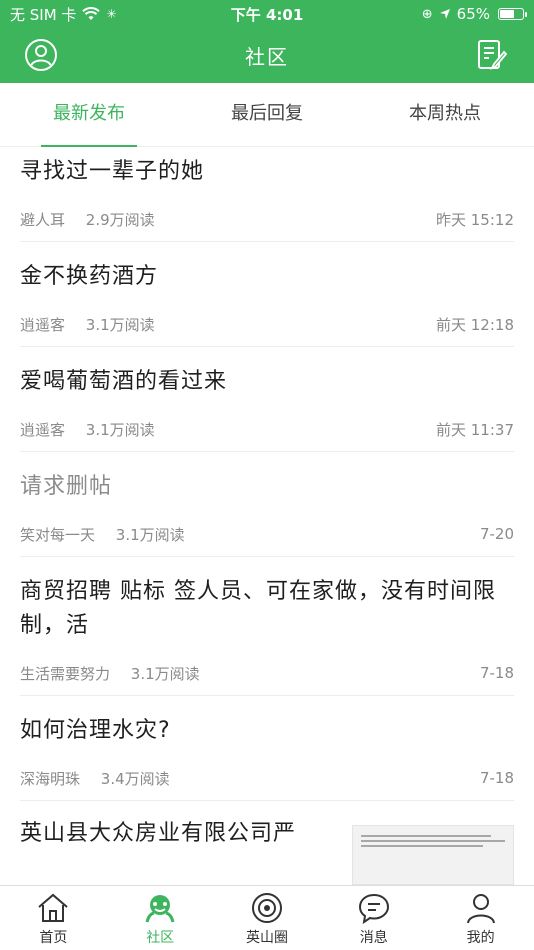 This screenshot has height=950, width=534. What do you see at coordinates (58, 534) in the screenshot?
I see `post-author: 笑对每一天` at bounding box center [58, 534].